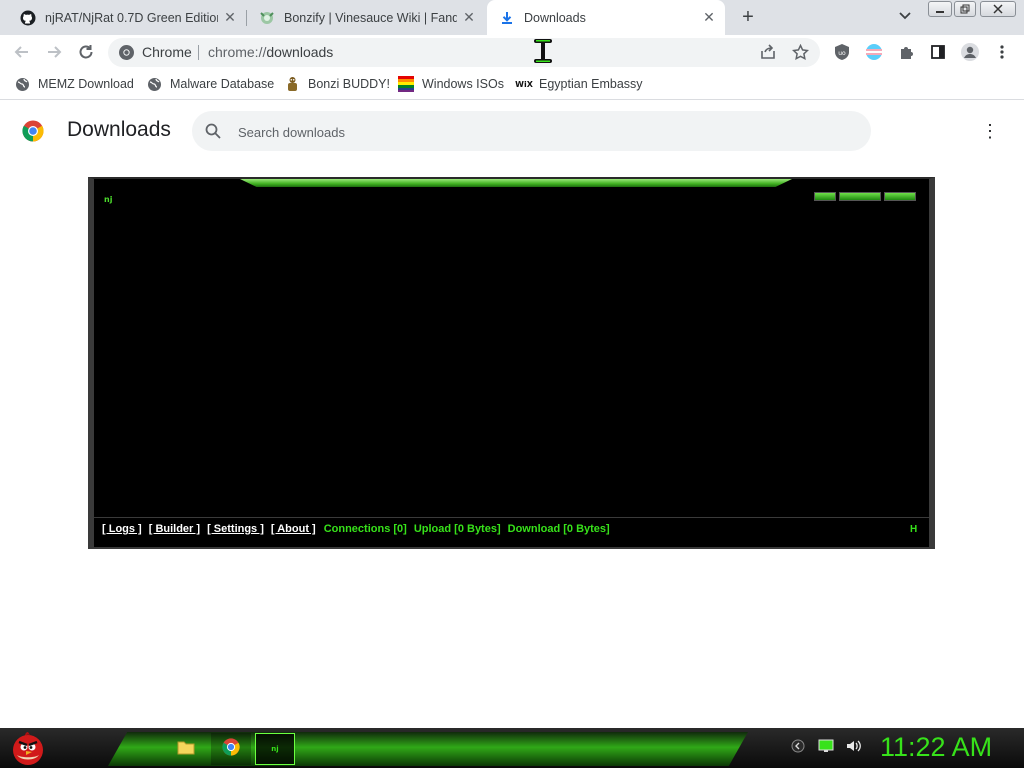 This screenshot has width=1024, height=772. Describe the element at coordinates (167, 52) in the screenshot. I see `site-chip-label: Chrome` at that location.